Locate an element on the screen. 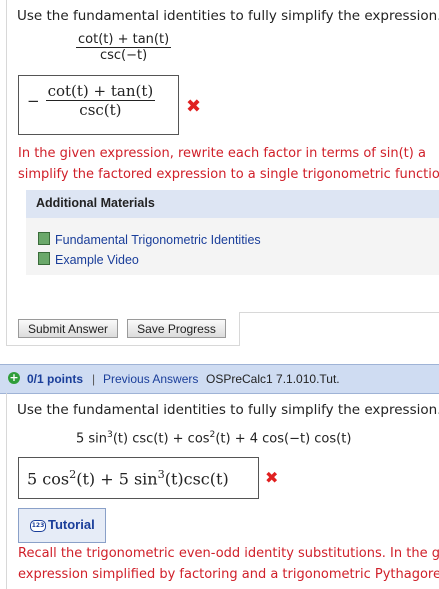 This screenshot has height=589, width=439. points-label: 0/1 points is located at coordinates (55, 379).